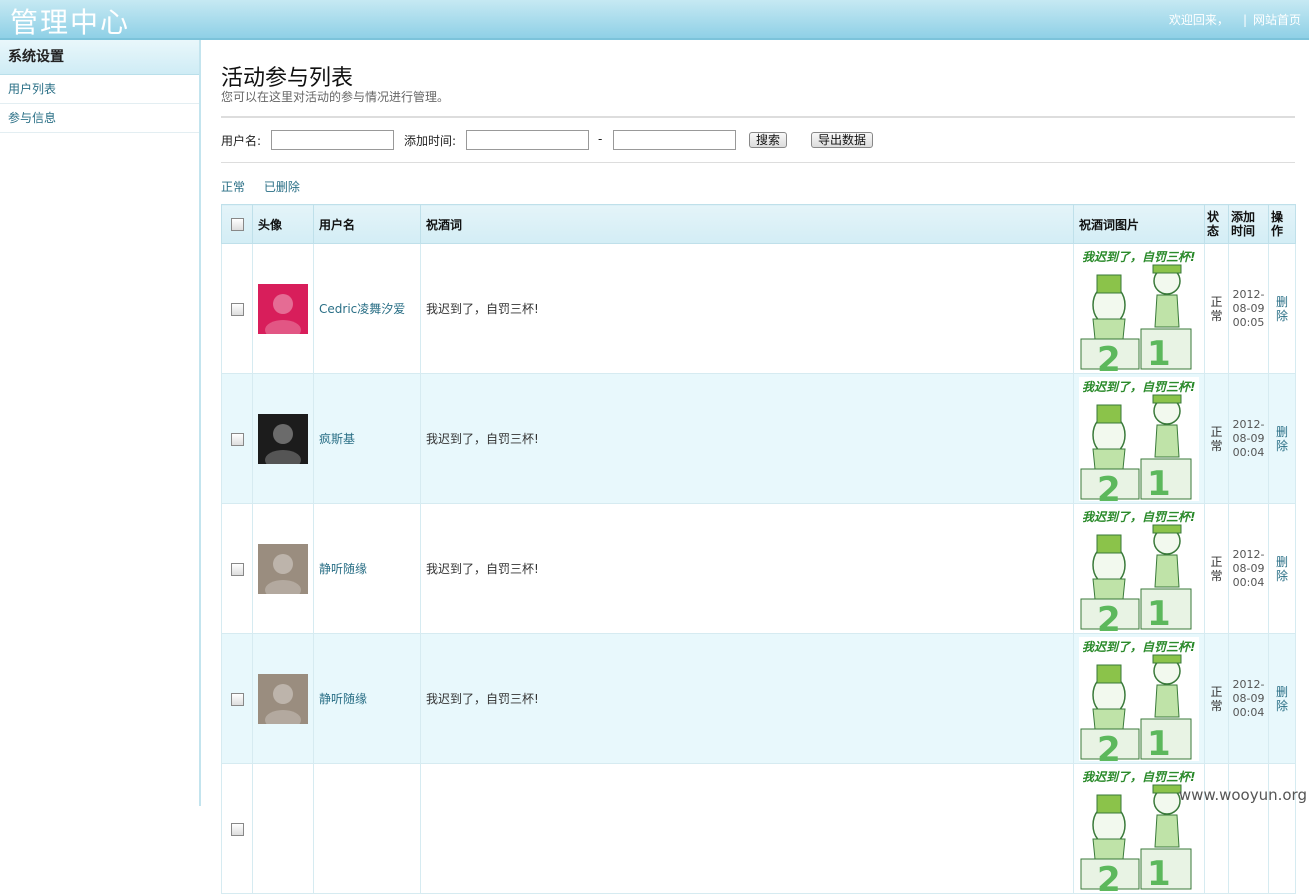 The image size is (1309, 894). What do you see at coordinates (332, 140) in the screenshot?
I see `username-input` at bounding box center [332, 140].